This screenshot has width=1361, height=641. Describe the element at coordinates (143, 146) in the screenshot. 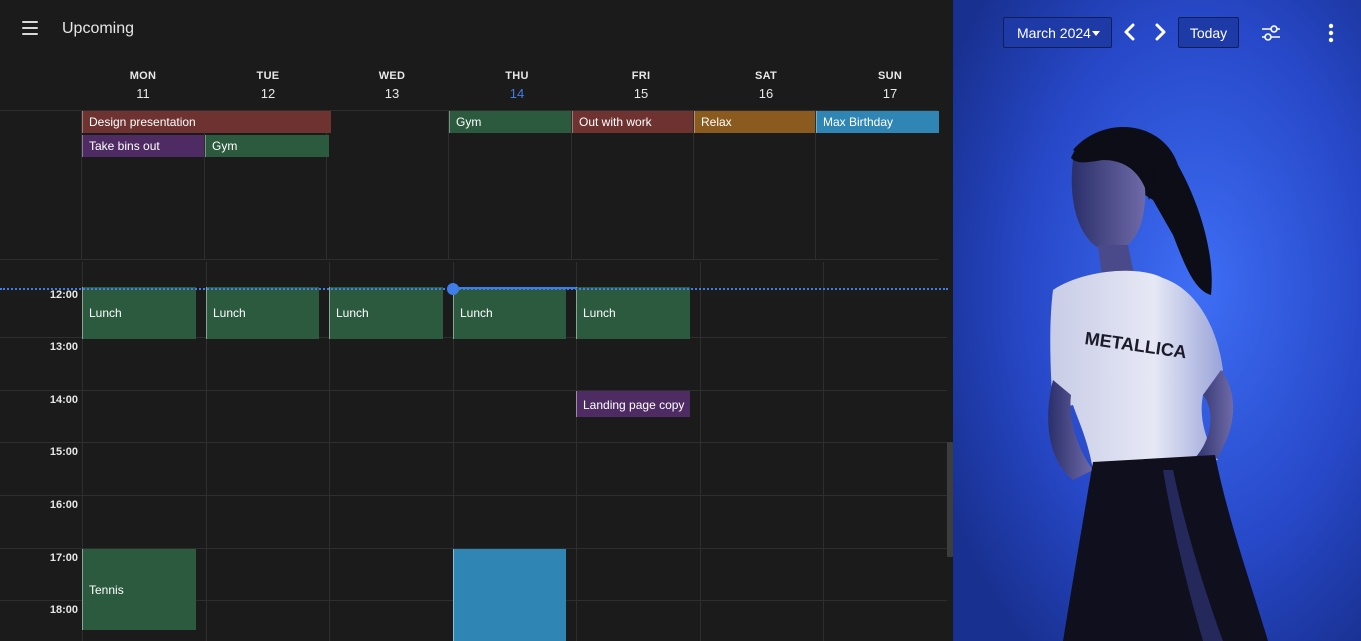

I see `allday-event: Take bins out` at that location.